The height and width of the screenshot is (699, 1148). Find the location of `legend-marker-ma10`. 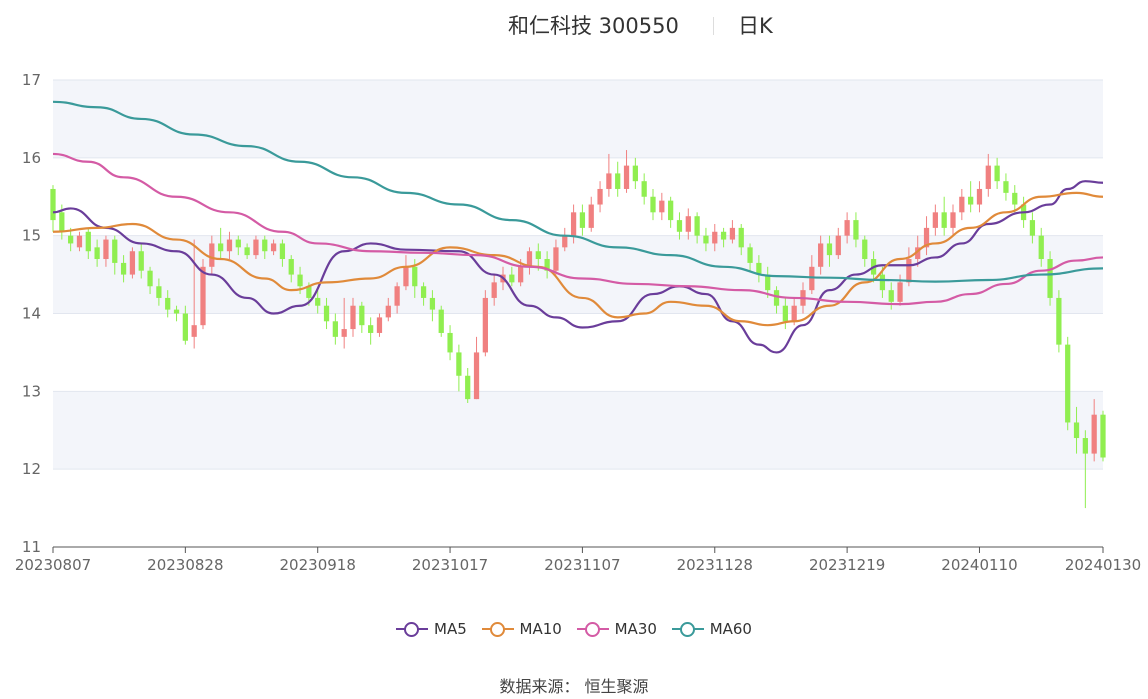

legend-marker-ma10 is located at coordinates (497, 629).